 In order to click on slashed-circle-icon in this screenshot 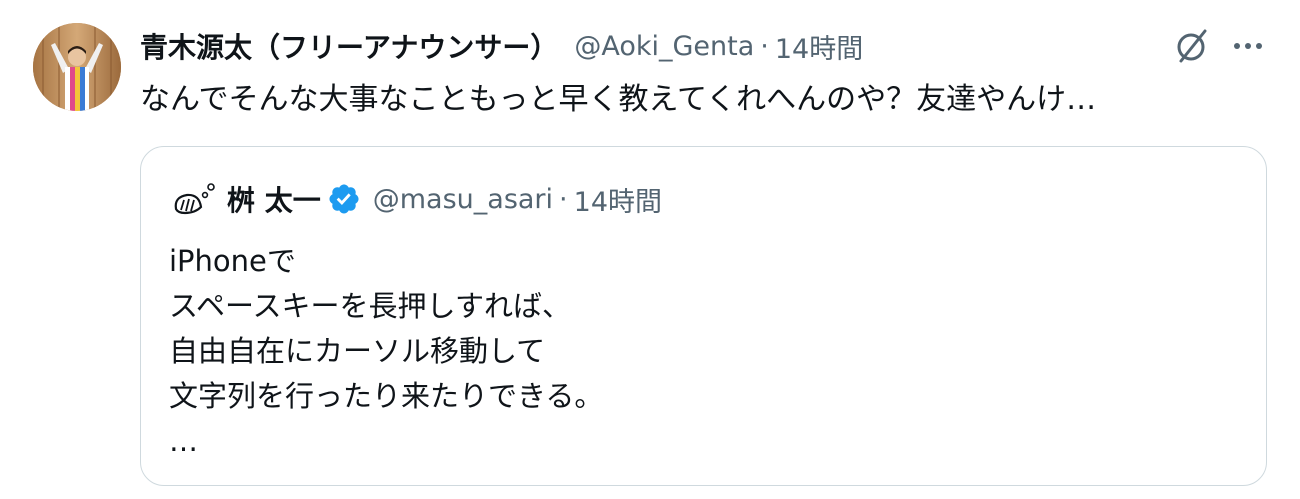, I will do `click(1192, 46)`.